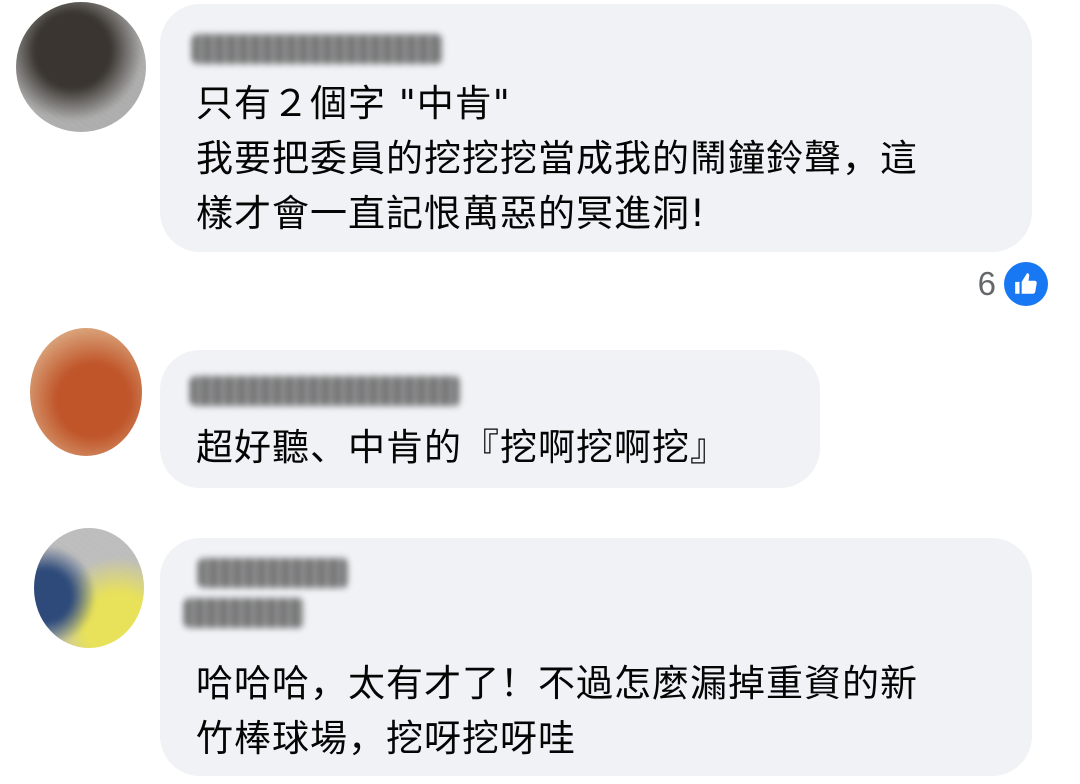 This screenshot has height=784, width=1080. What do you see at coordinates (490, 419) in the screenshot?
I see `comment-bubble: 超好聽、中肯的『挖啊挖啊挖』` at bounding box center [490, 419].